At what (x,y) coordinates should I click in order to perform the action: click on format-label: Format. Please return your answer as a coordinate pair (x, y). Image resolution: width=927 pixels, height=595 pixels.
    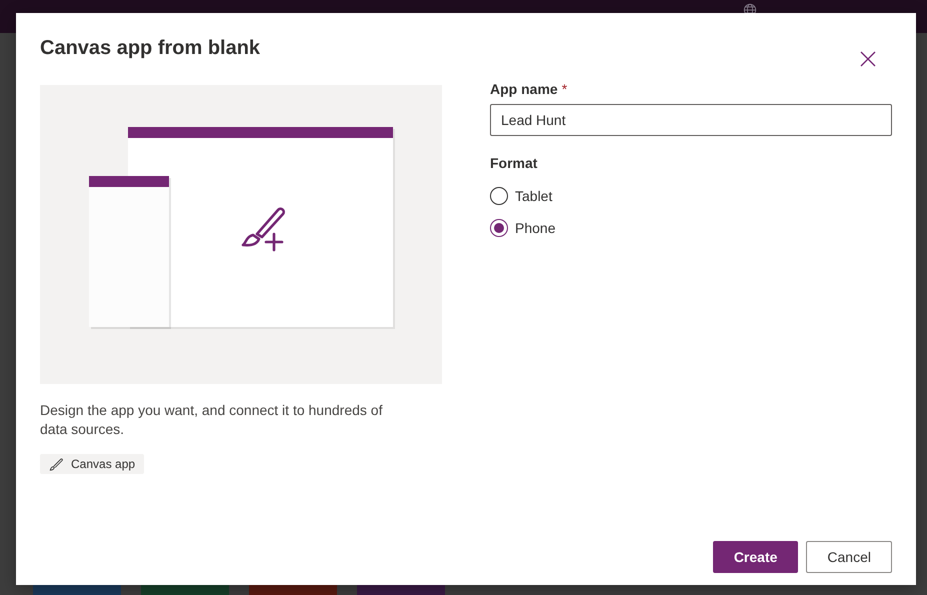
    Looking at the image, I should click on (514, 163).